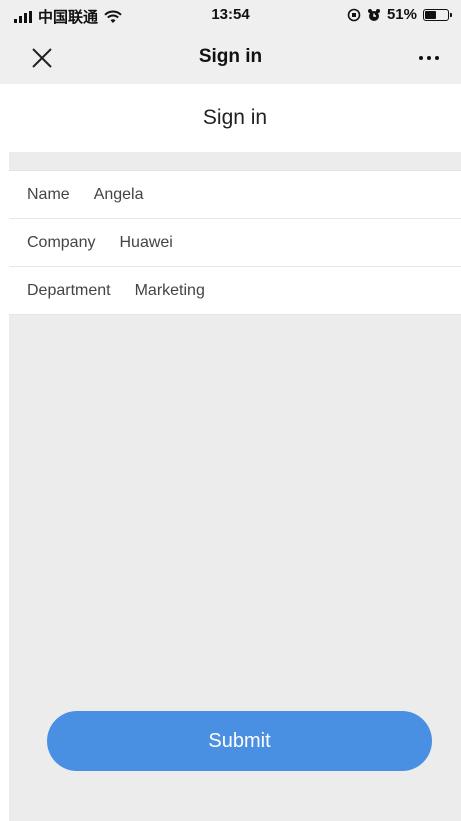 This screenshot has width=461, height=821. Describe the element at coordinates (235, 118) in the screenshot. I see `page-title: Sign in` at that location.